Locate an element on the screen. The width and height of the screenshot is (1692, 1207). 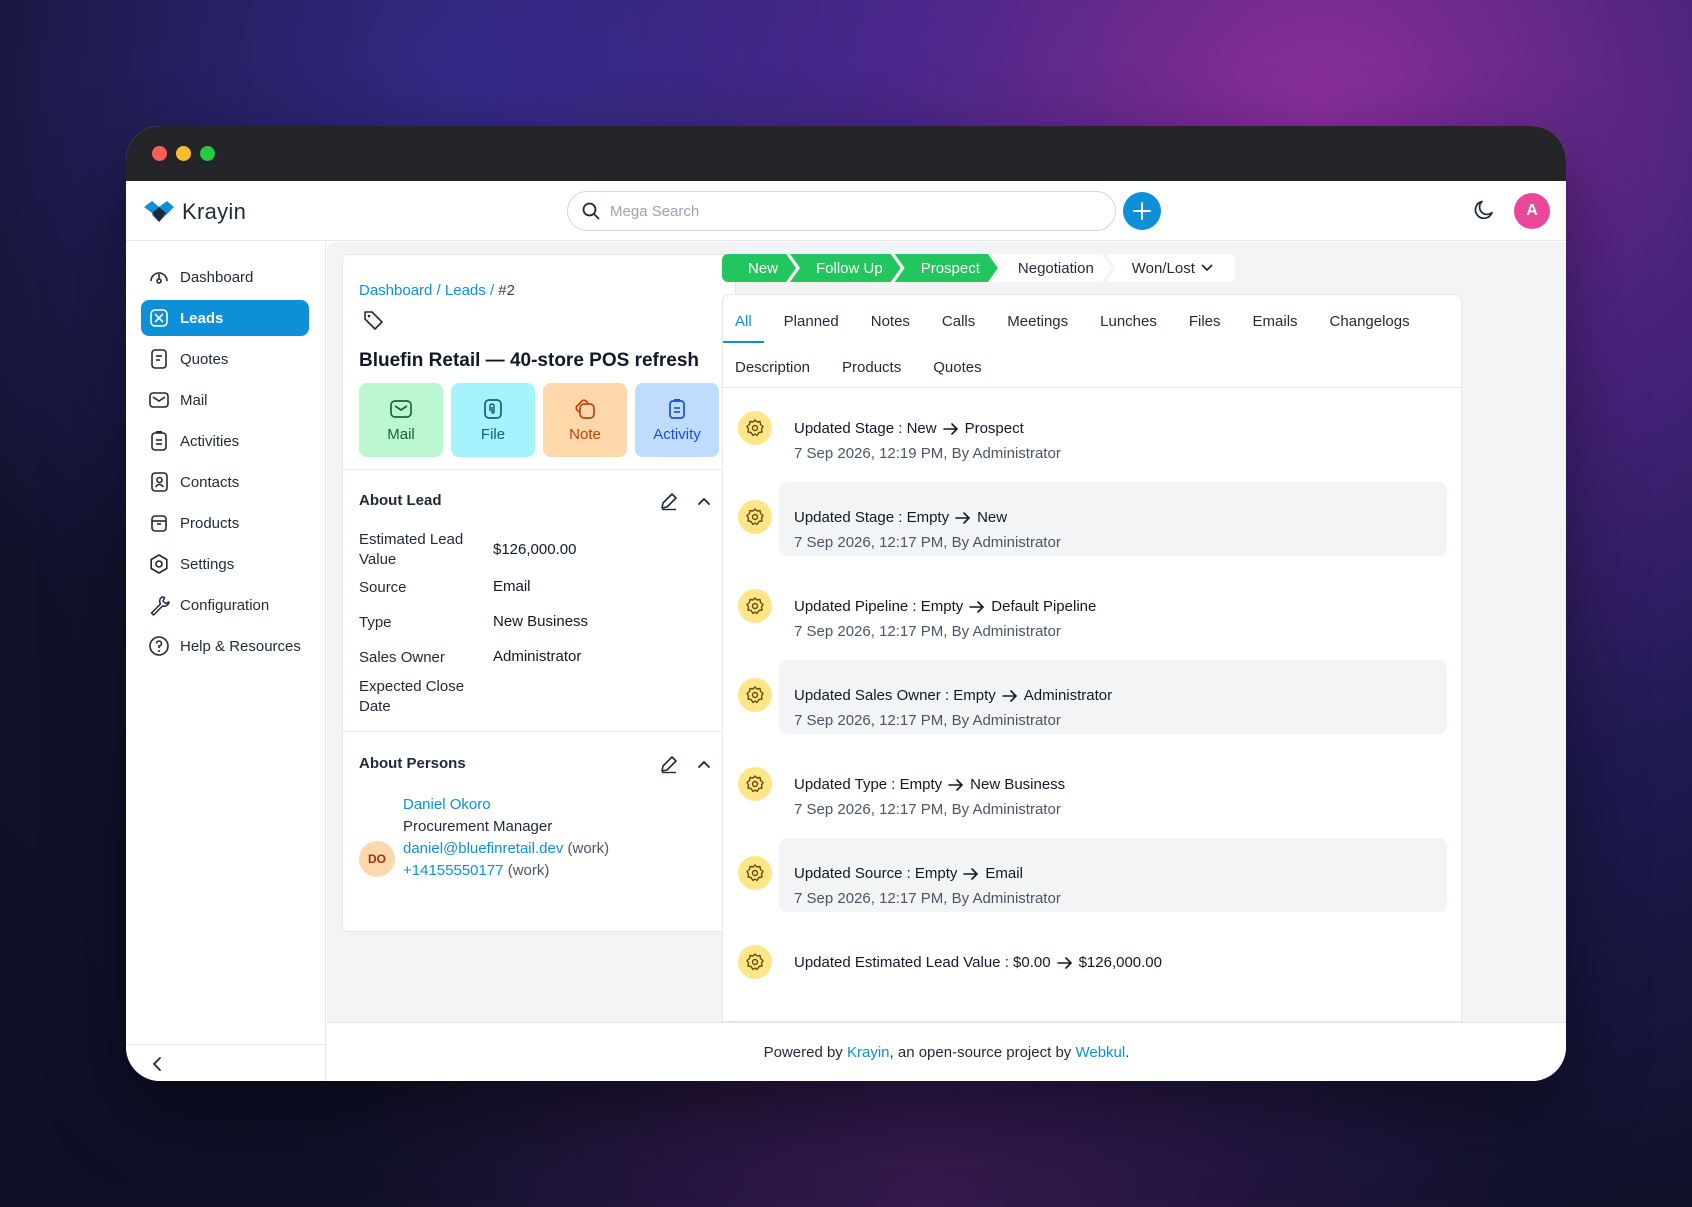
activity-title: Updated Type : Empty New Business is located at coordinates (929, 784).